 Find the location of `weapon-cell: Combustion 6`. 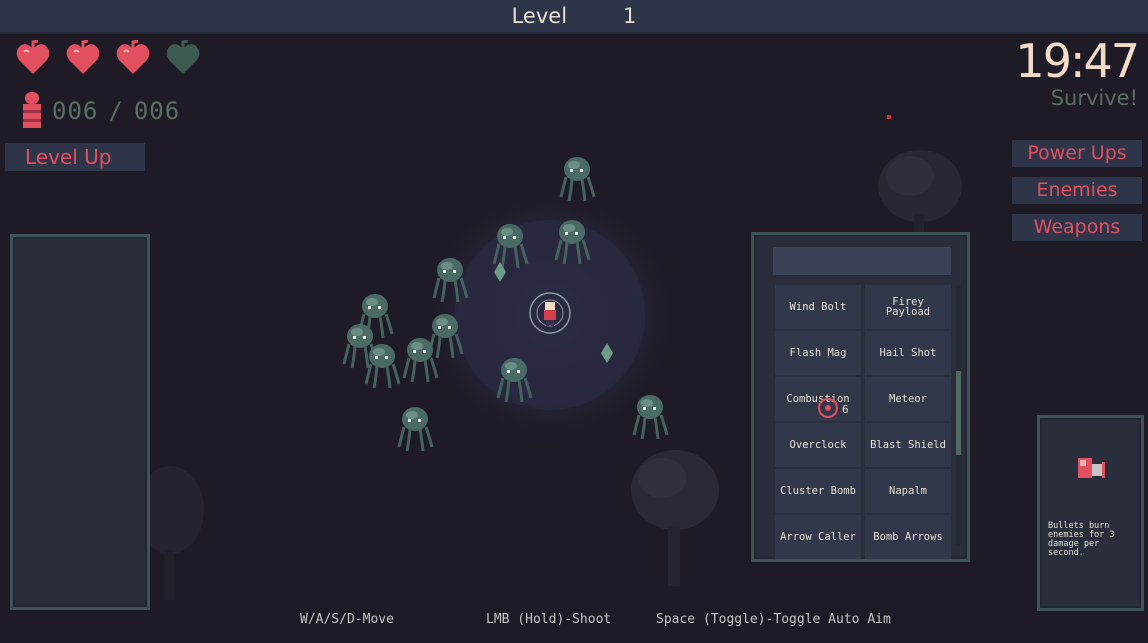

weapon-cell: Combustion 6 is located at coordinates (818, 399).